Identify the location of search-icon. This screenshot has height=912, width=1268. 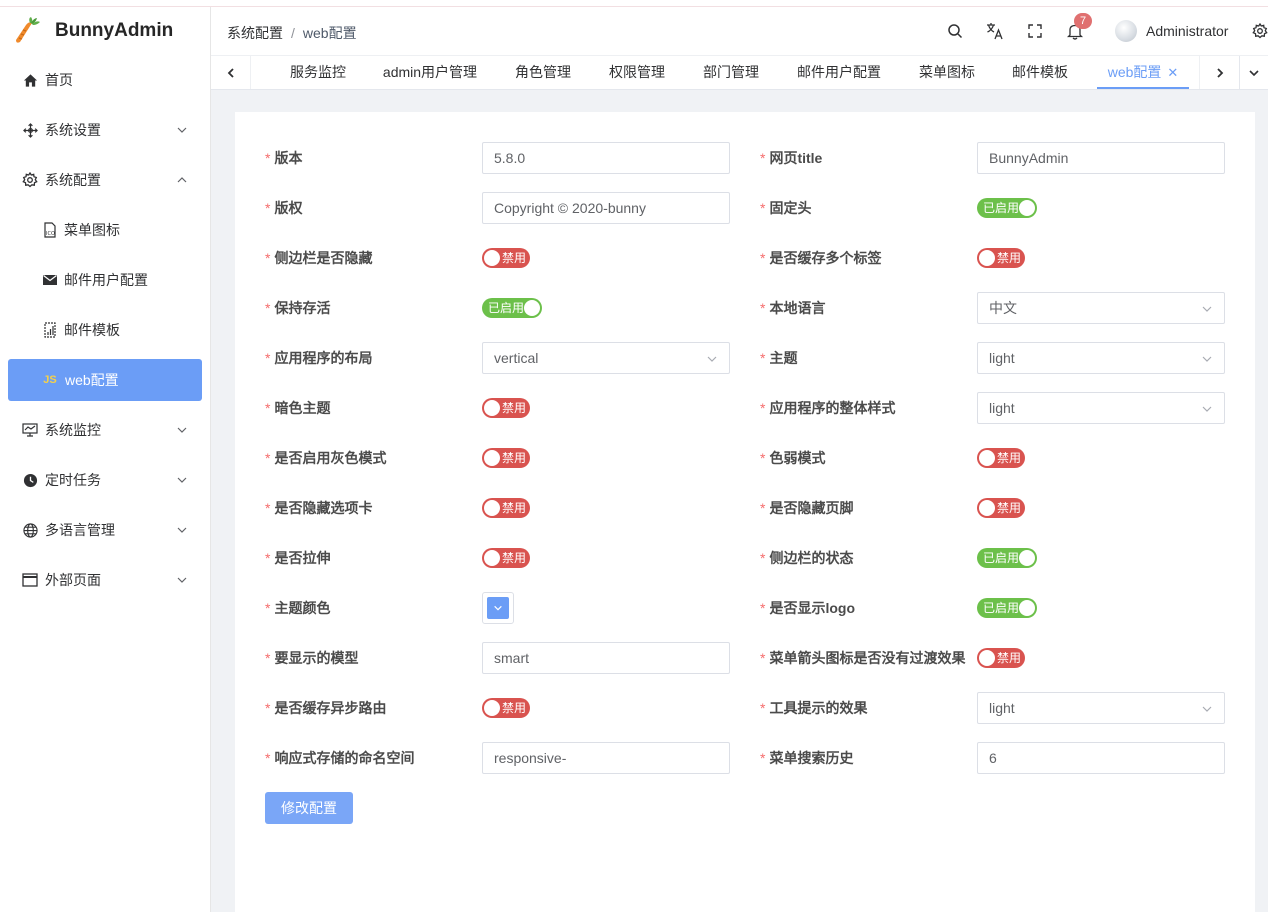
(955, 31).